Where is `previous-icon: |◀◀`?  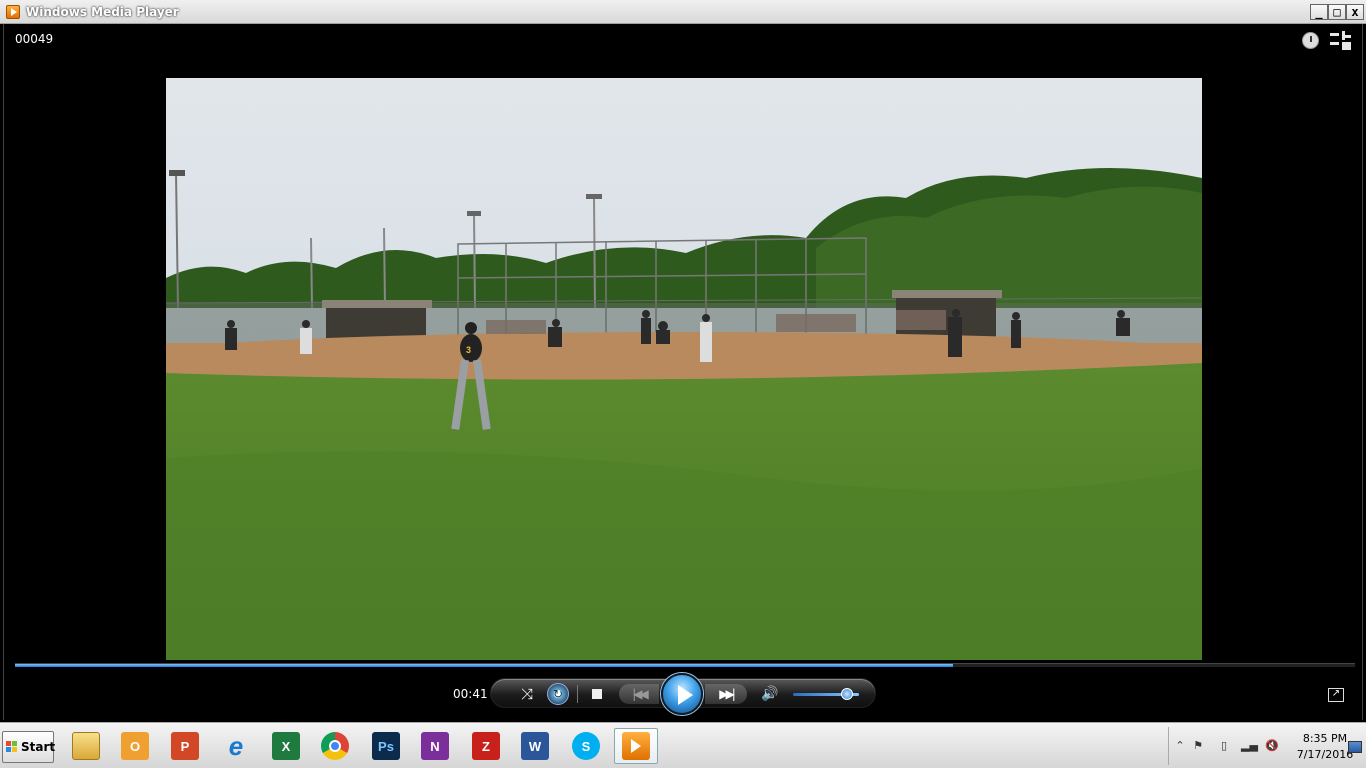 previous-icon: |◀◀ is located at coordinates (639, 694).